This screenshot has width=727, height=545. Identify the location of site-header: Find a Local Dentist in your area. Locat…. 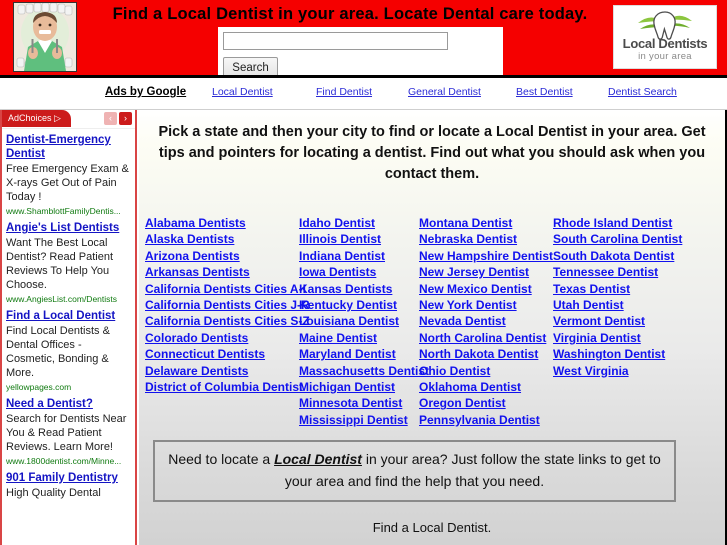
(363, 39).